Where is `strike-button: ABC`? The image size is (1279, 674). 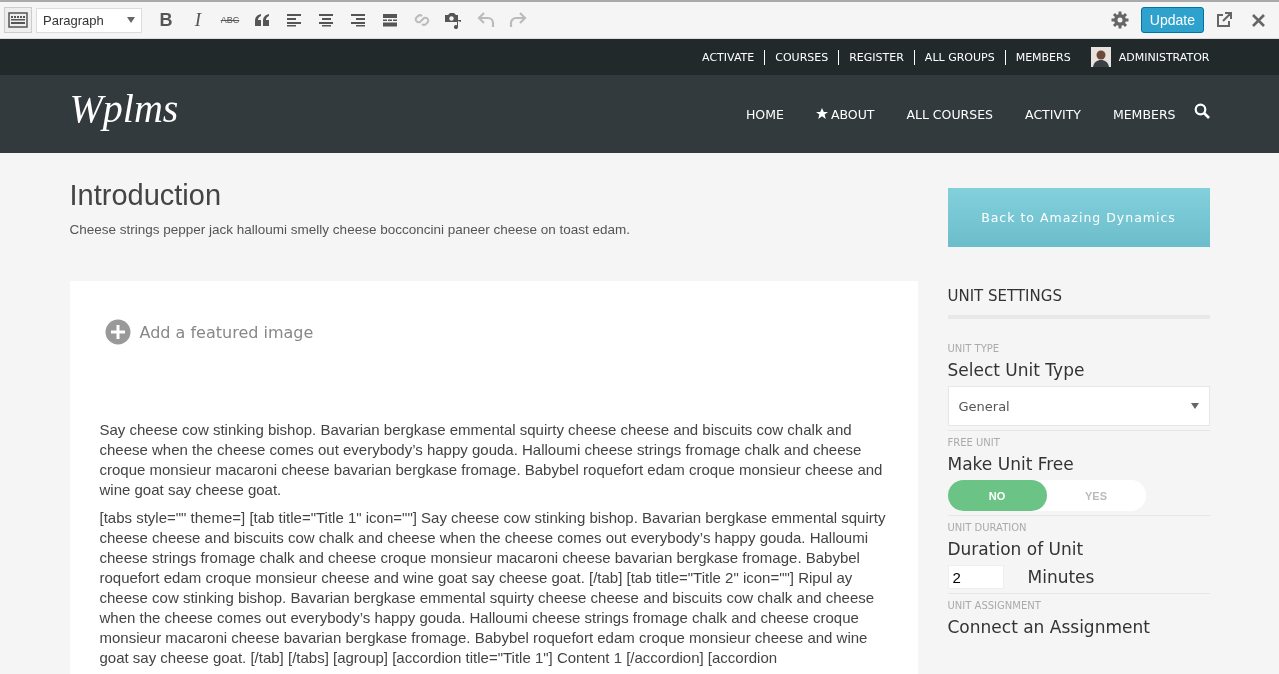 strike-button: ABC is located at coordinates (230, 20).